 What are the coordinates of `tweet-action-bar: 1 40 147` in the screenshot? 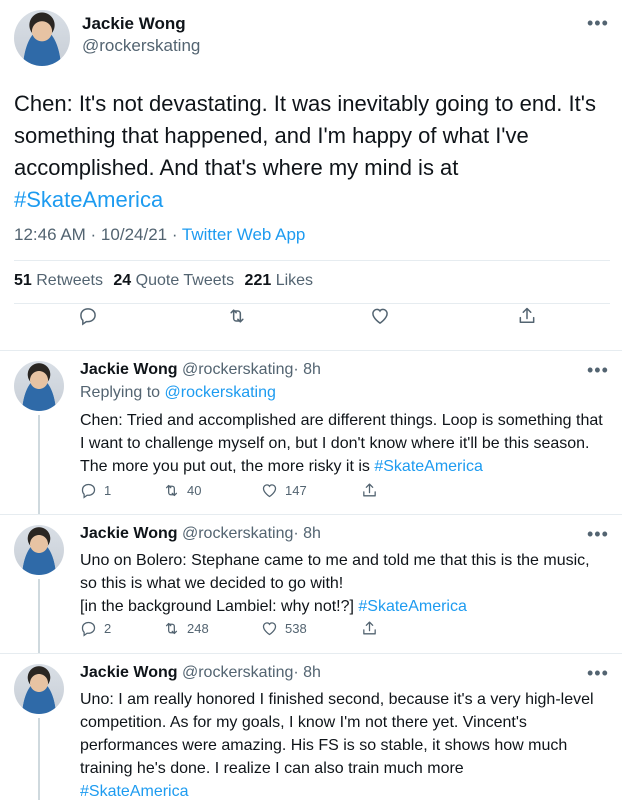 It's located at (232, 490).